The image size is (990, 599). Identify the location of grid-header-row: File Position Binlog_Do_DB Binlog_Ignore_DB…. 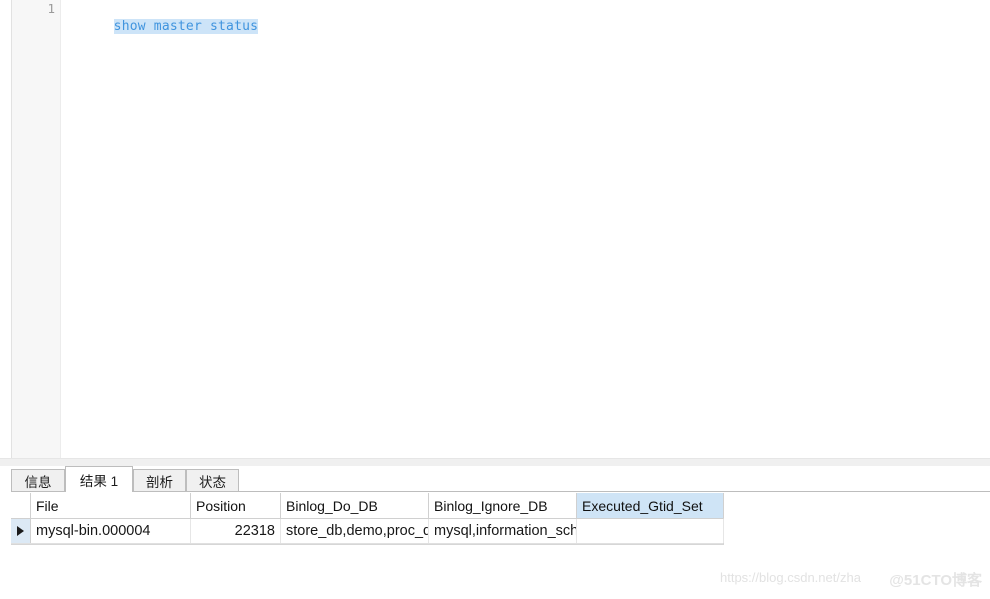
(367, 506).